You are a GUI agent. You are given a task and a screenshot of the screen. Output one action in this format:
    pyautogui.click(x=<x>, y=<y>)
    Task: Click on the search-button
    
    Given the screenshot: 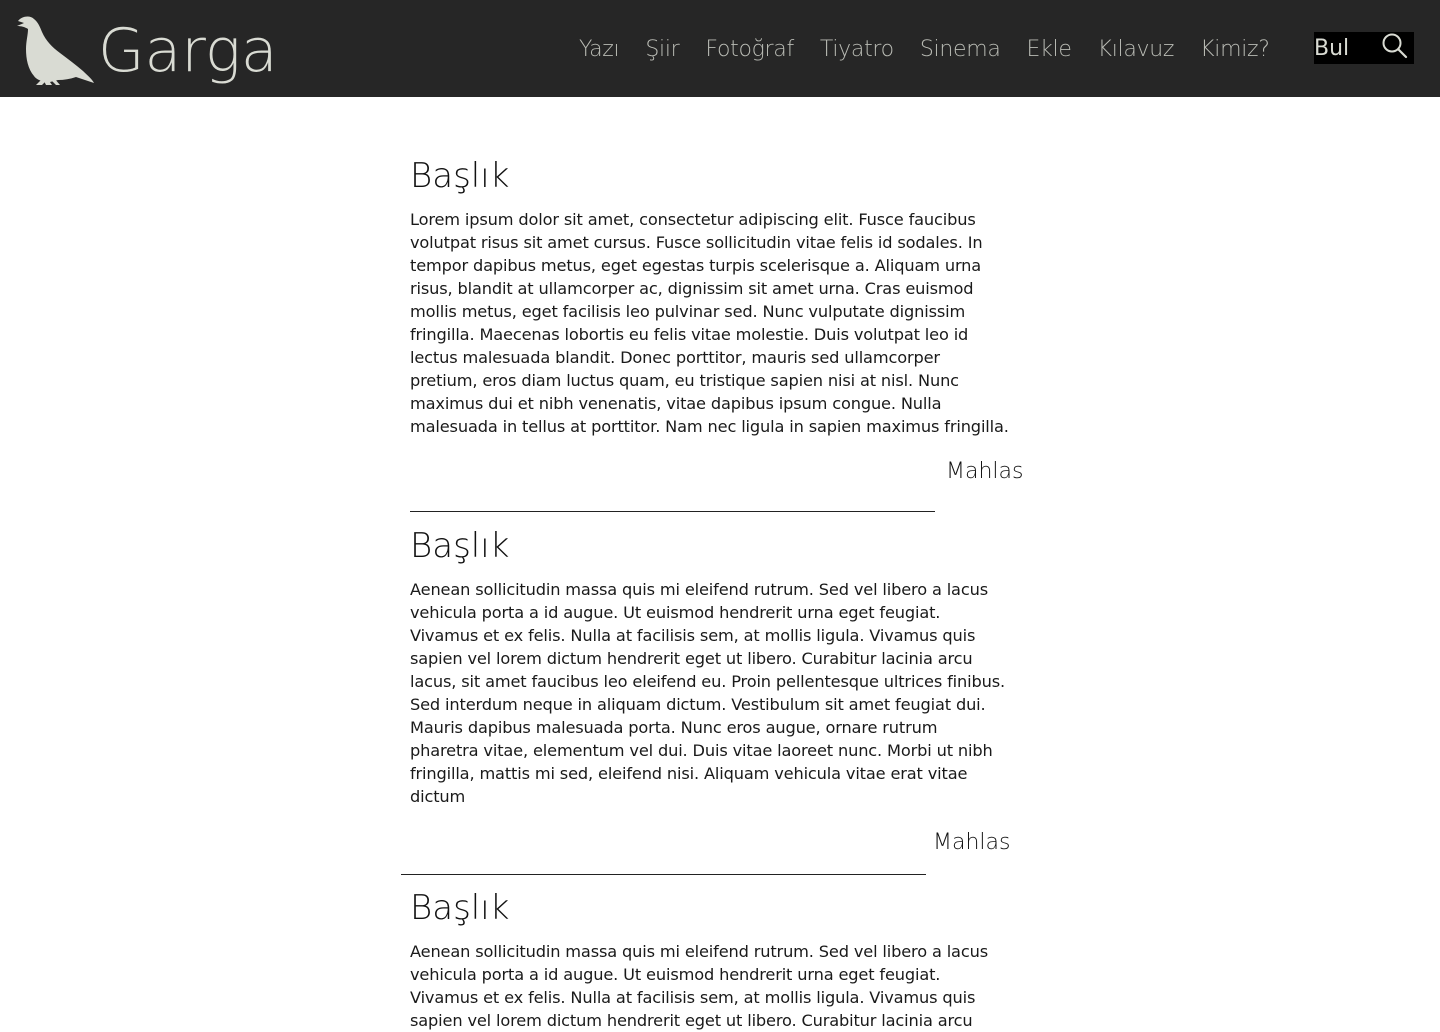 What is the action you would take?
    pyautogui.click(x=1395, y=48)
    